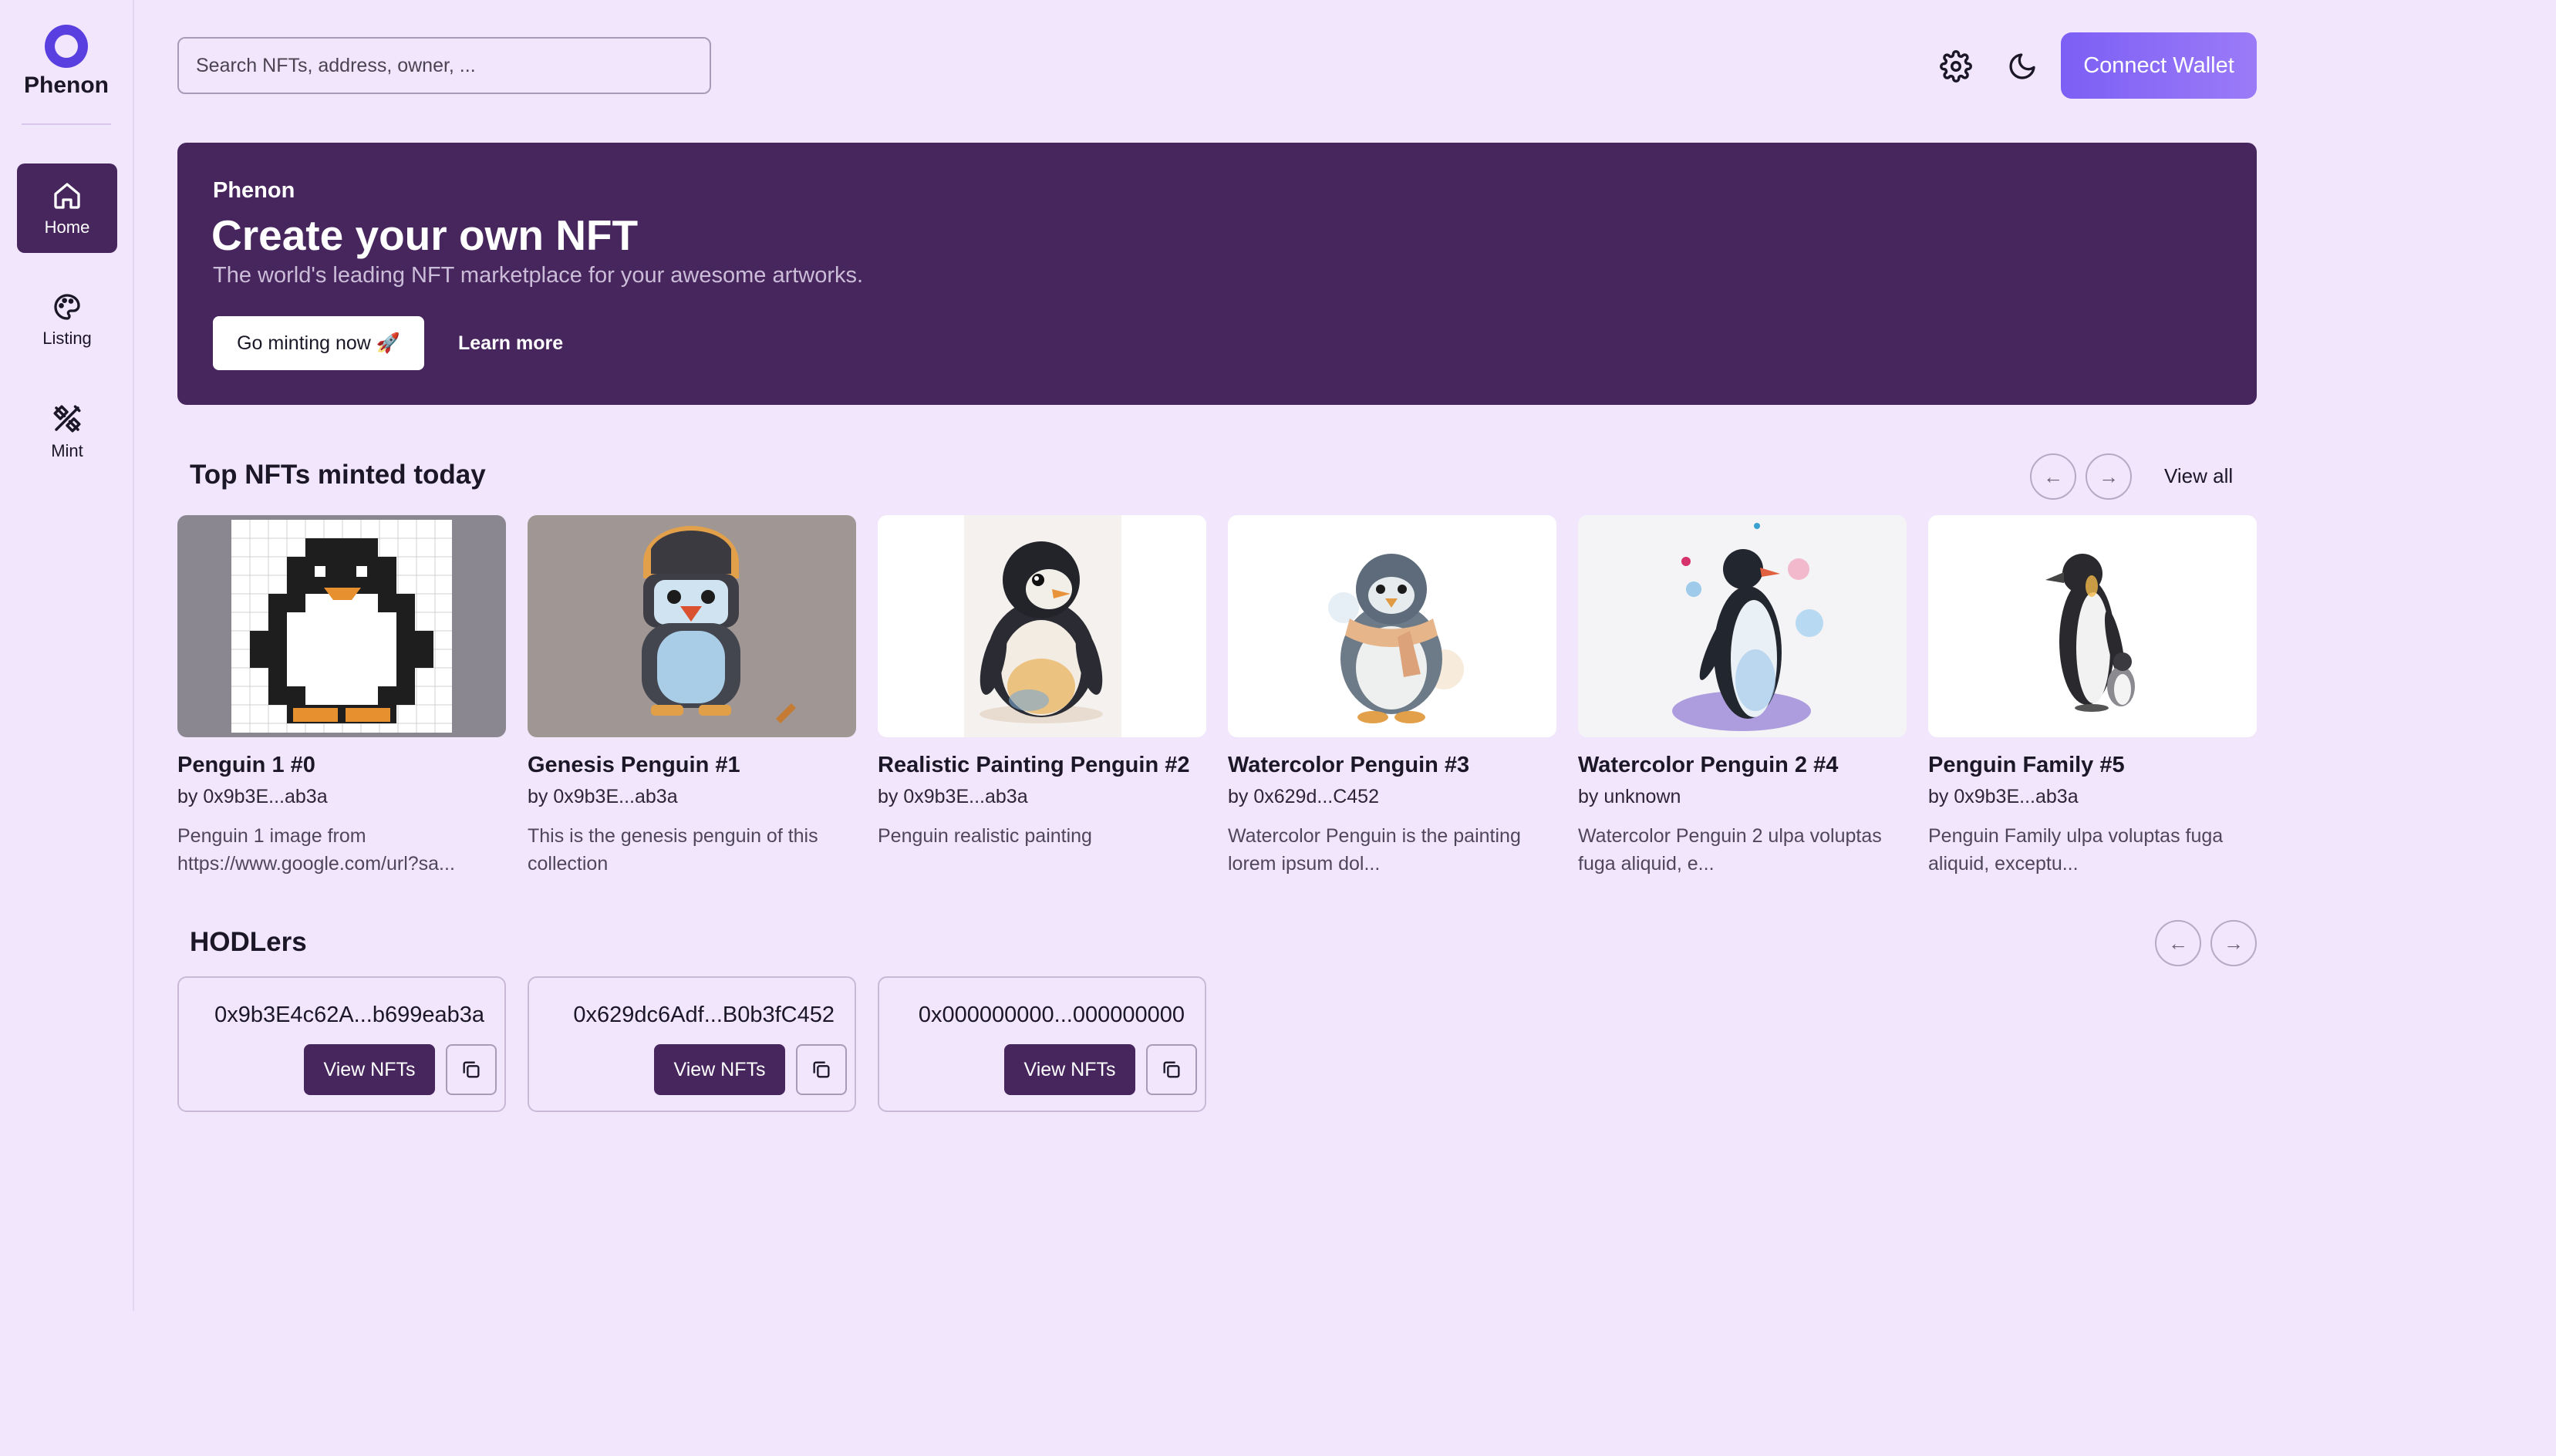 Image resolution: width=2556 pixels, height=1456 pixels. What do you see at coordinates (1374, 836) in the screenshot?
I see `nft-description-line: Watercolor Penguin is the painting` at bounding box center [1374, 836].